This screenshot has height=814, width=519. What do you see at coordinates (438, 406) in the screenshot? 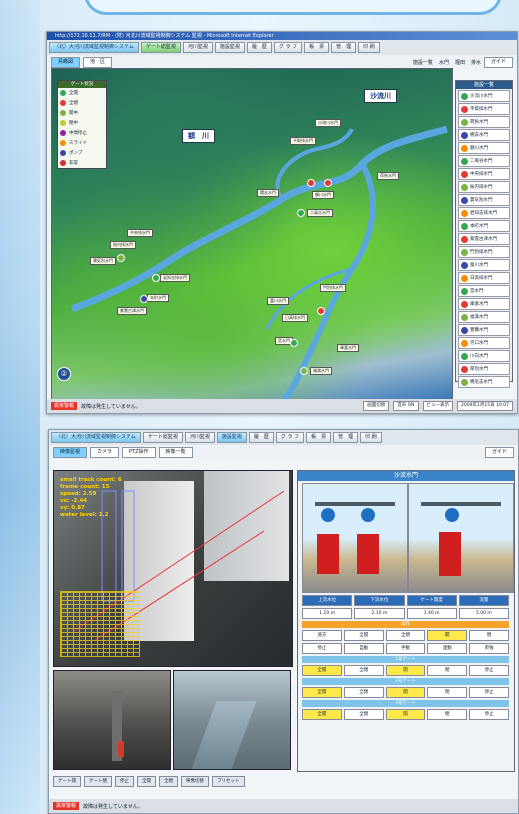
I see `status-chip: ビュー表示` at bounding box center [438, 406].